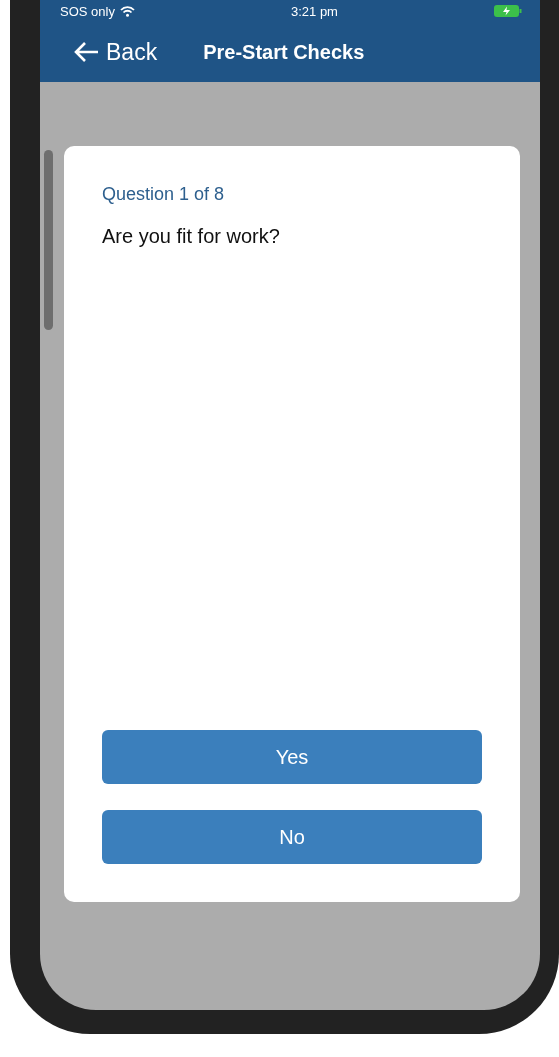  Describe the element at coordinates (292, 837) in the screenshot. I see `answer-button: No` at that location.